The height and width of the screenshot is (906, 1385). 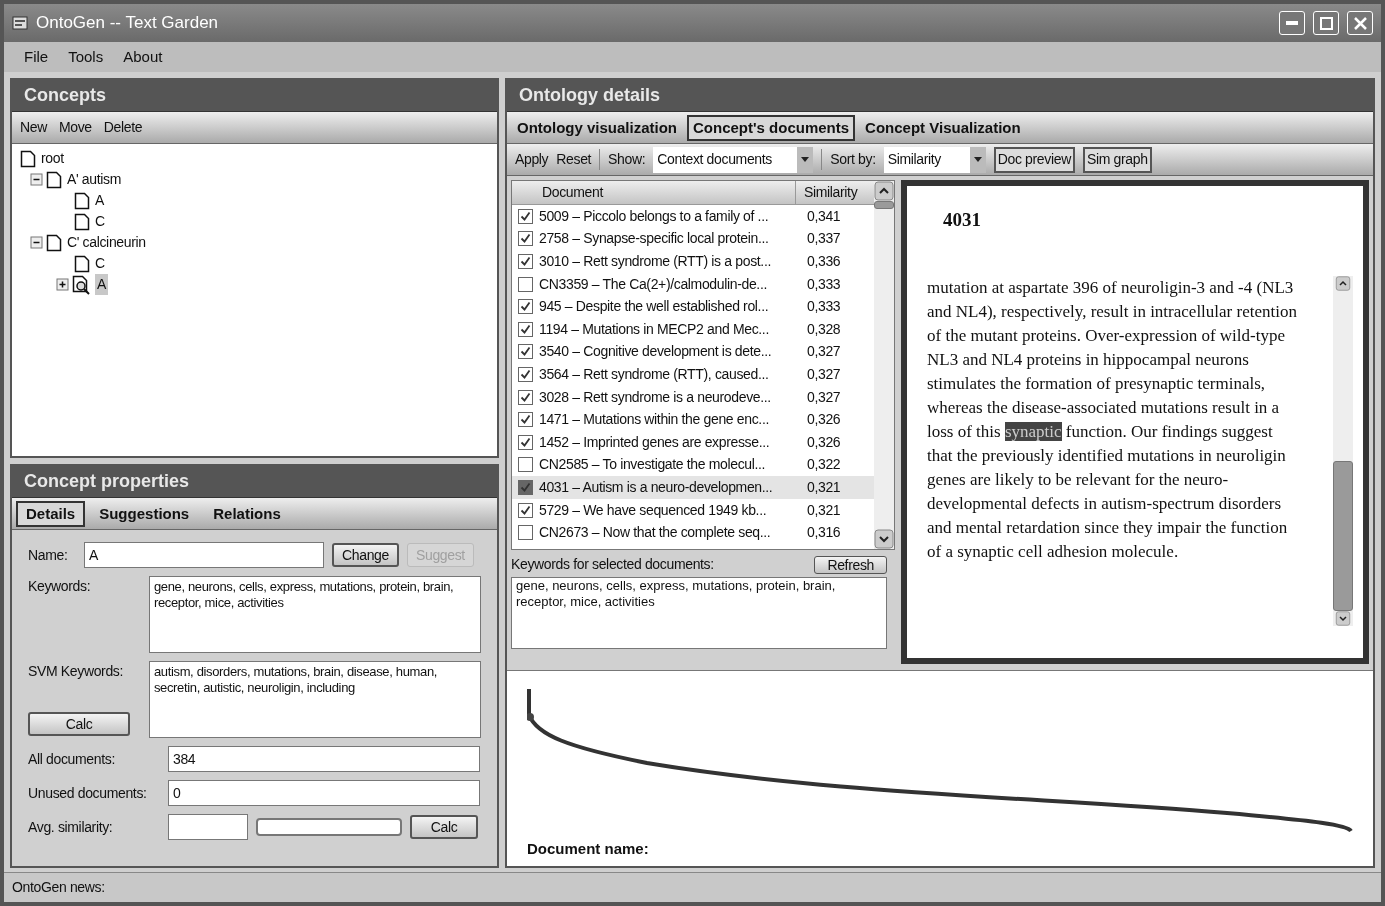 I want to click on table-row: 3028 – Rett syndrome is a neurodeve... 0,327, so click(x=693, y=397).